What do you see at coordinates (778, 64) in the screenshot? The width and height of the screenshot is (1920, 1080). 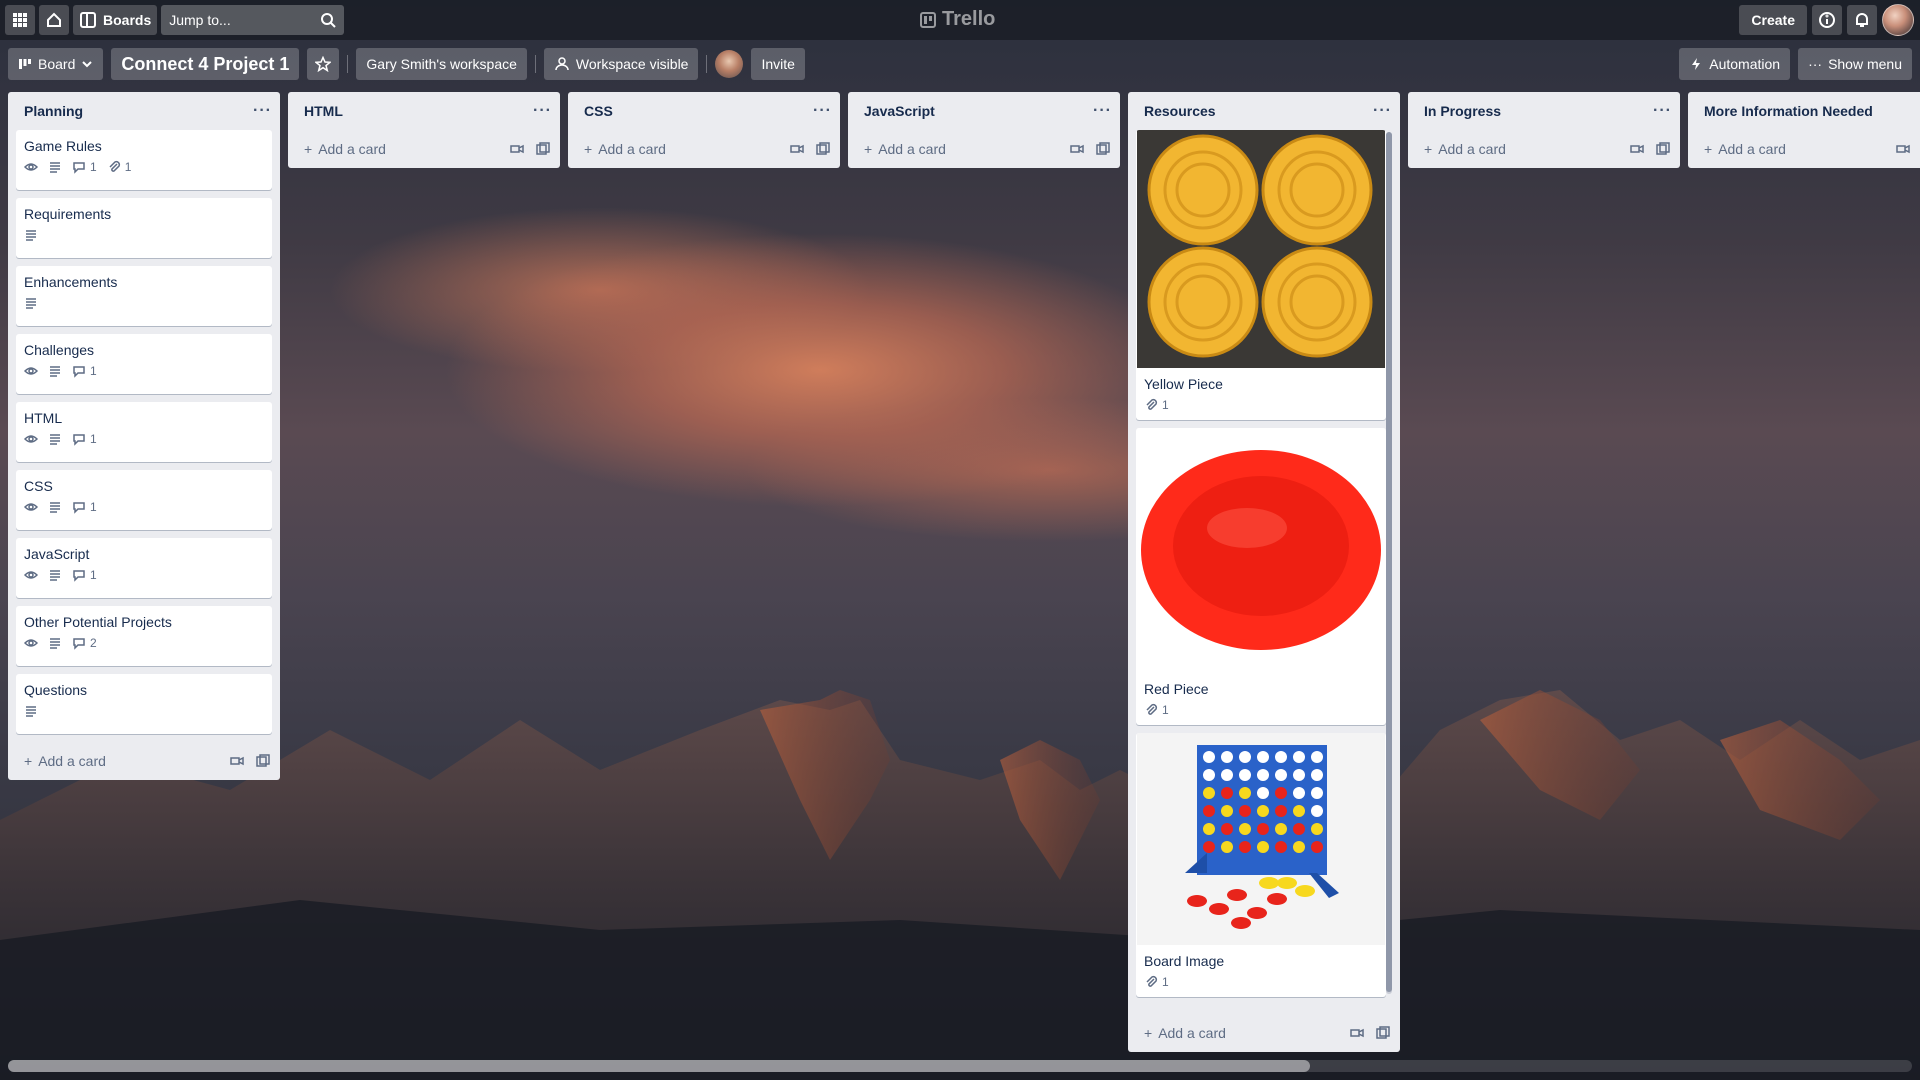 I see `invite-button: Invite` at bounding box center [778, 64].